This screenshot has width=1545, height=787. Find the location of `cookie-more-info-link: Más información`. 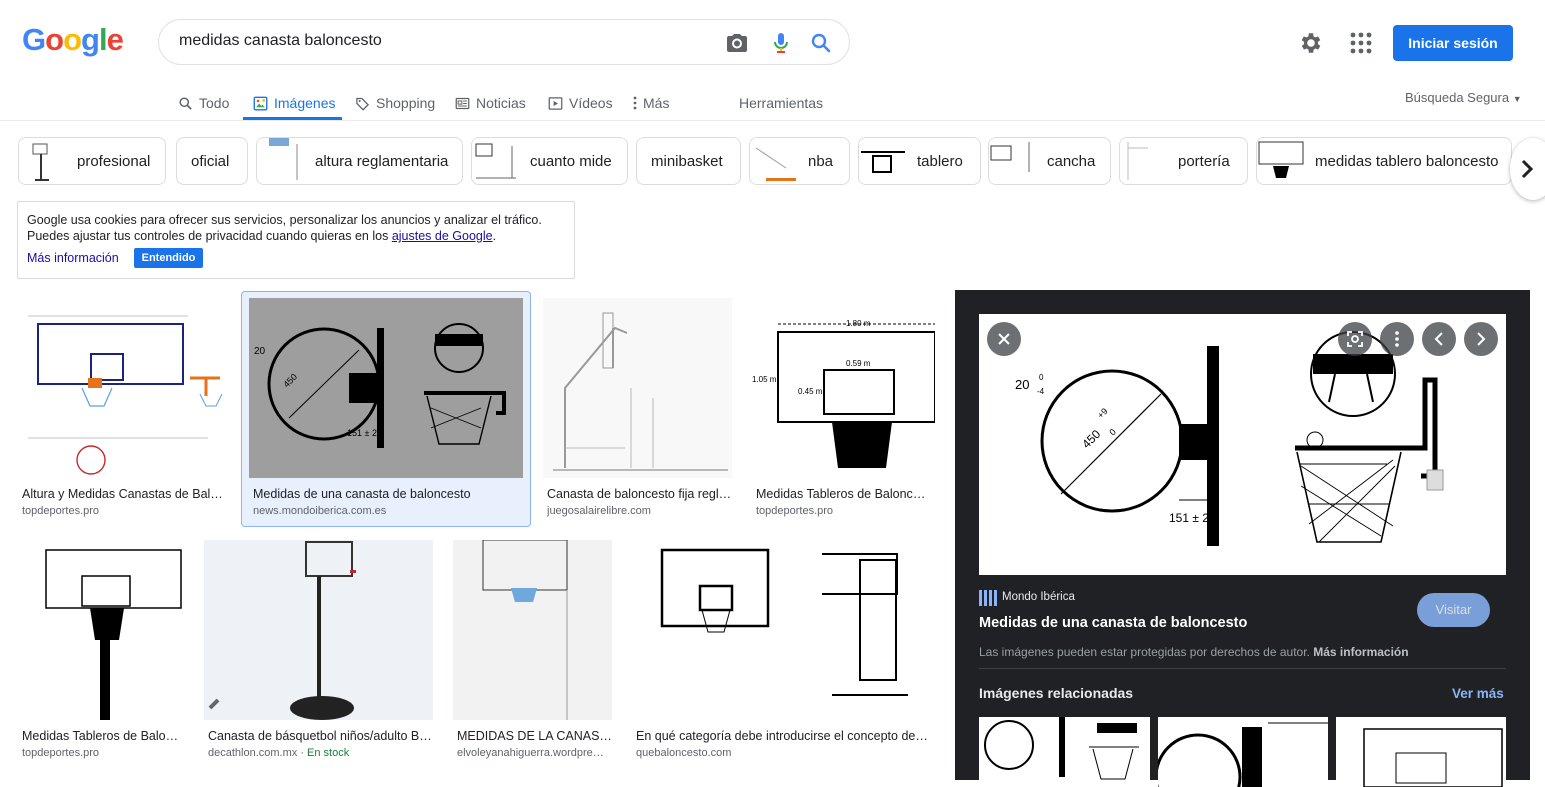

cookie-more-info-link: Más información is located at coordinates (73, 258).